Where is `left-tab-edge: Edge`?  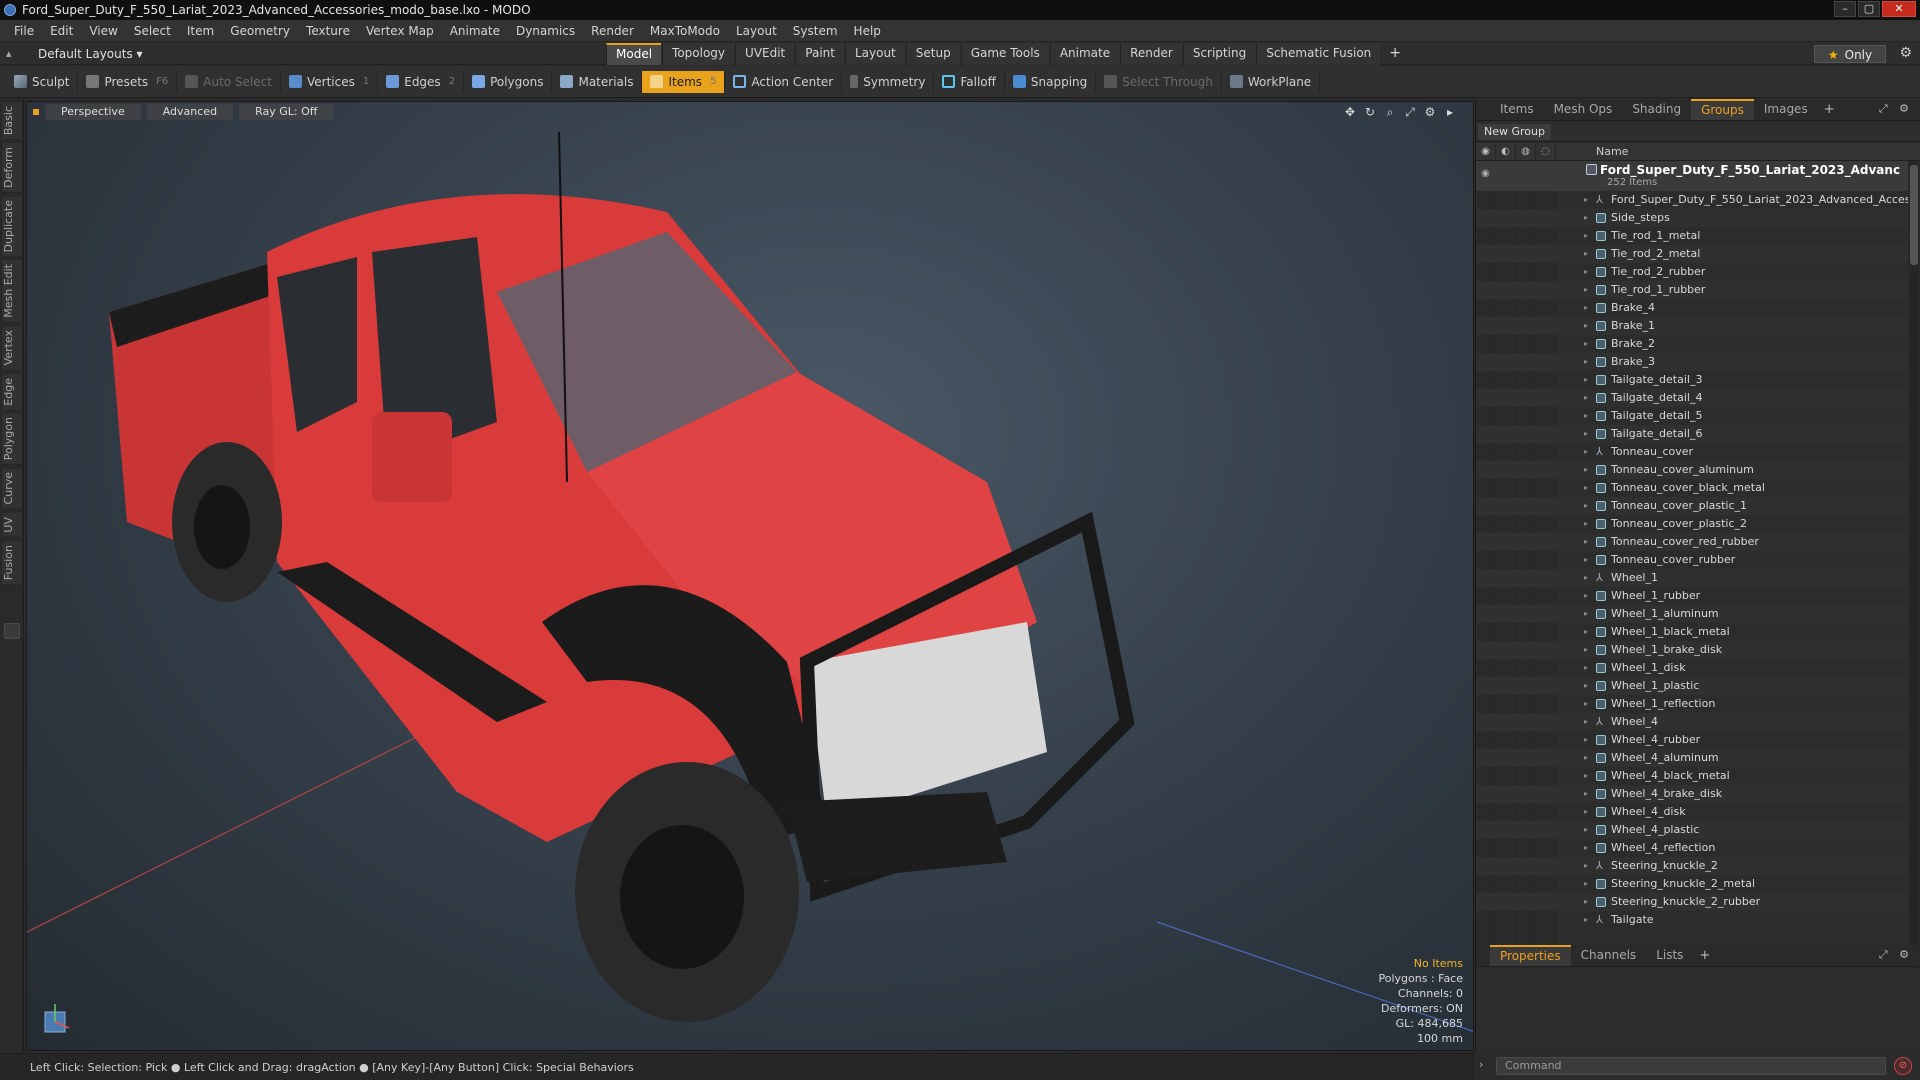
left-tab-edge: Edge is located at coordinates (12, 391).